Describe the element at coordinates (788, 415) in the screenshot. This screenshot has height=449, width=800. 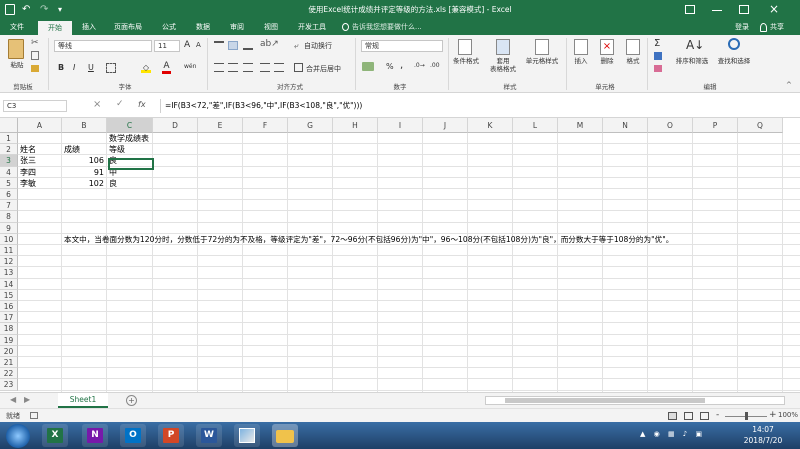
I see `zoom-level: 100%` at that location.